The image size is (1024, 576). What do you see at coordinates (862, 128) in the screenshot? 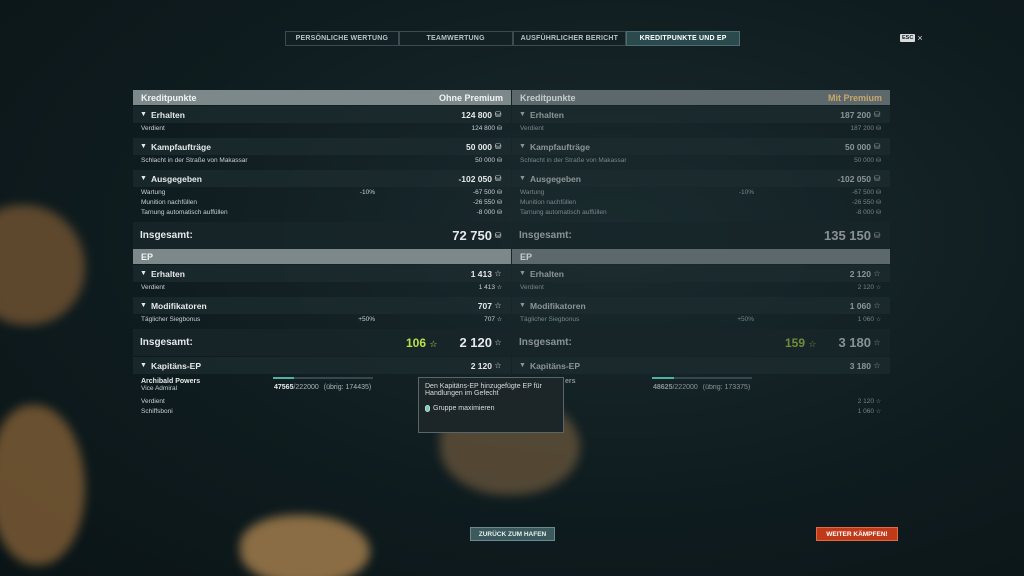
I see `row-value: 187 200` at bounding box center [862, 128].